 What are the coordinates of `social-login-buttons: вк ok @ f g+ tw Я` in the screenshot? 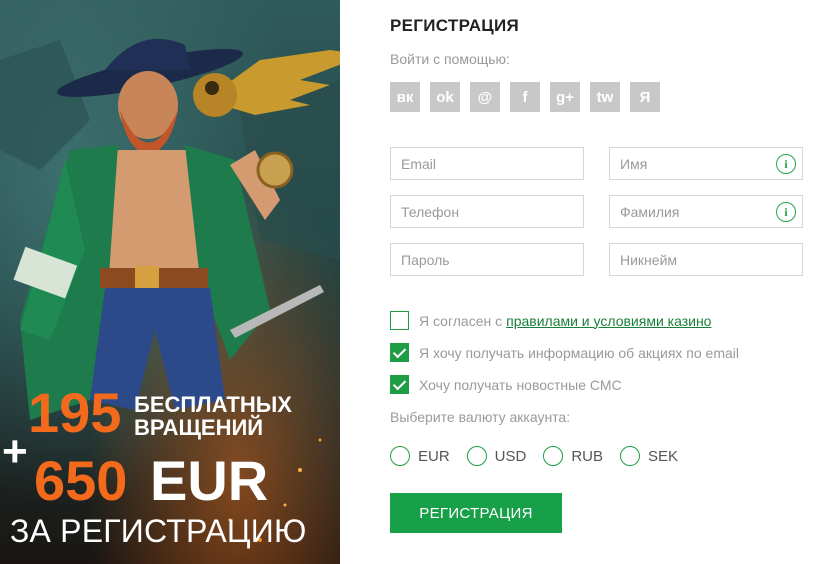 It's located at (525, 97).